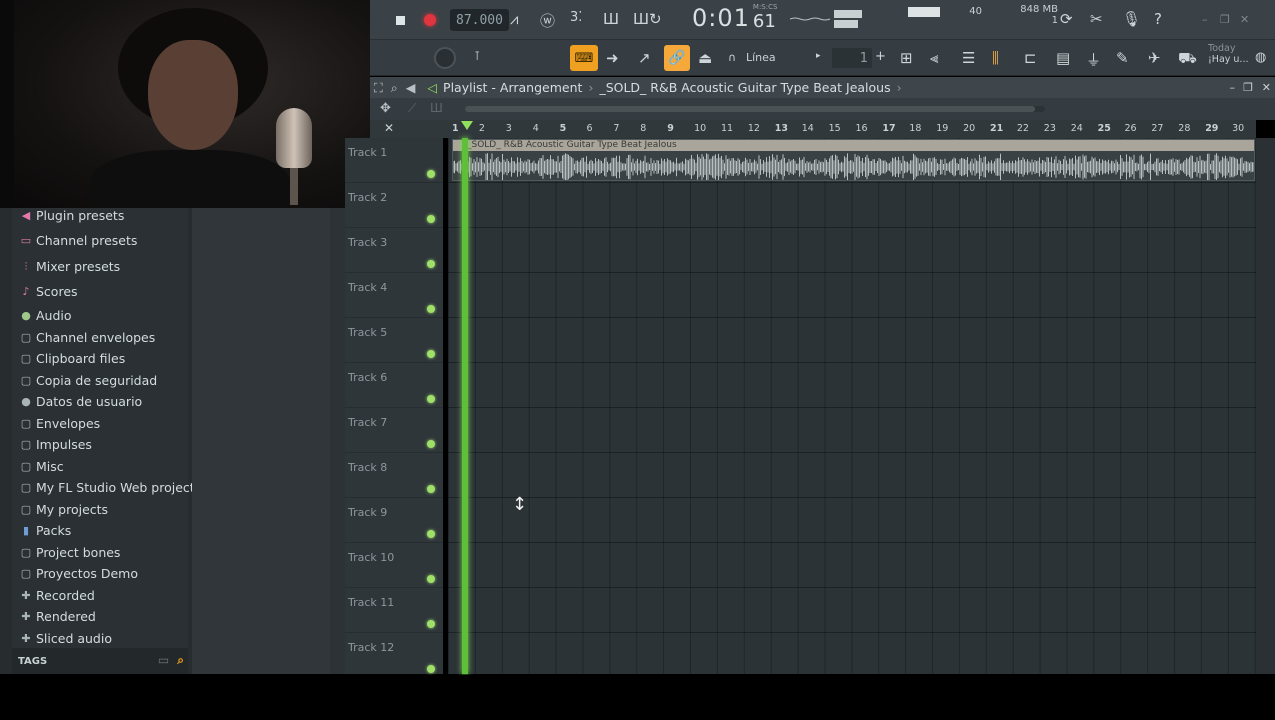 The image size is (1275, 720). Describe the element at coordinates (394, 655) in the screenshot. I see `track-header: Track 12` at that location.